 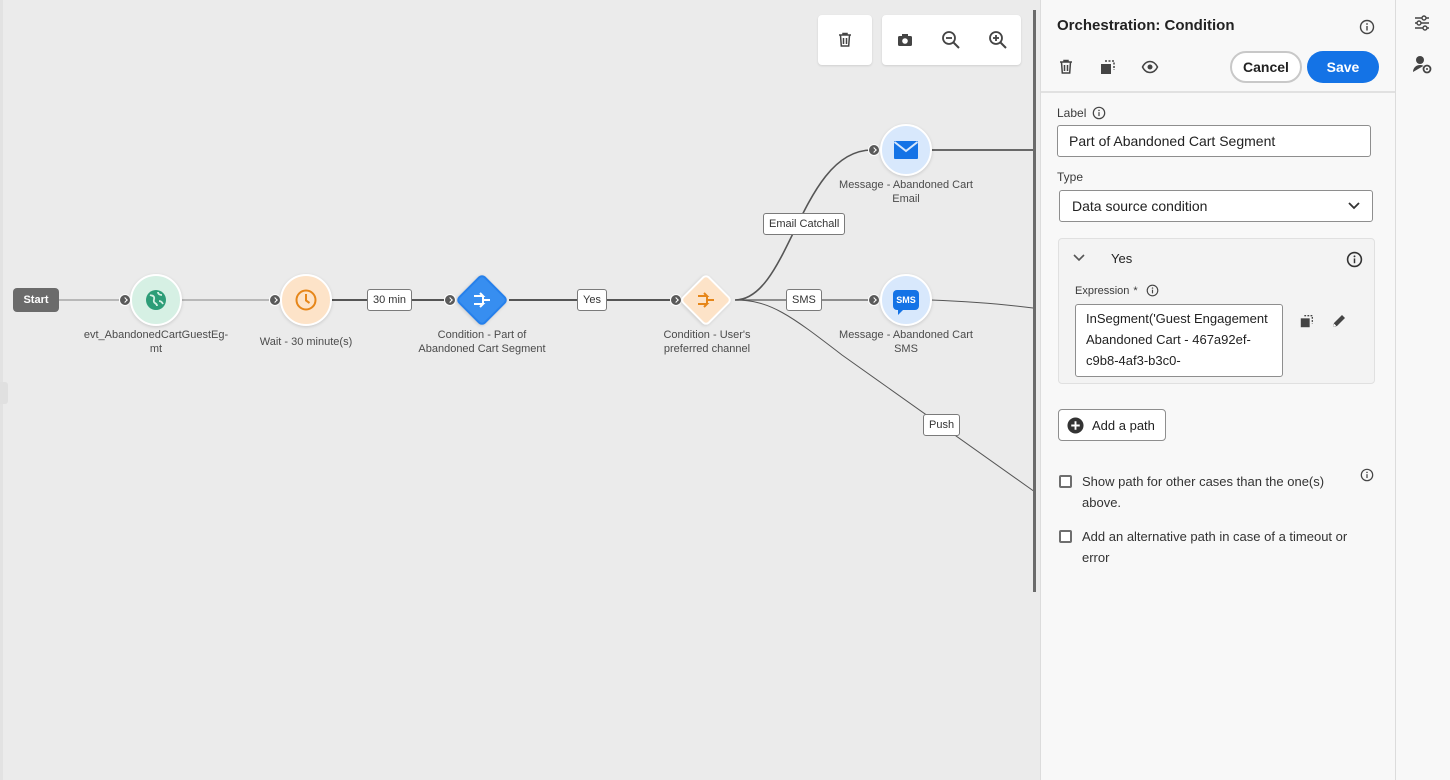 What do you see at coordinates (1218, 46) in the screenshot?
I see `panel-header: Orchestration: Condition Cancel Save` at bounding box center [1218, 46].